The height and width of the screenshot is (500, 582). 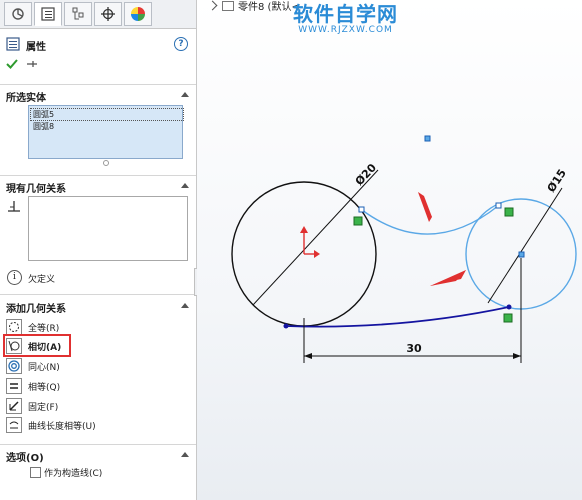 What do you see at coordinates (43, 407) in the screenshot?
I see `relation-label: 固定(F)` at bounding box center [43, 407].